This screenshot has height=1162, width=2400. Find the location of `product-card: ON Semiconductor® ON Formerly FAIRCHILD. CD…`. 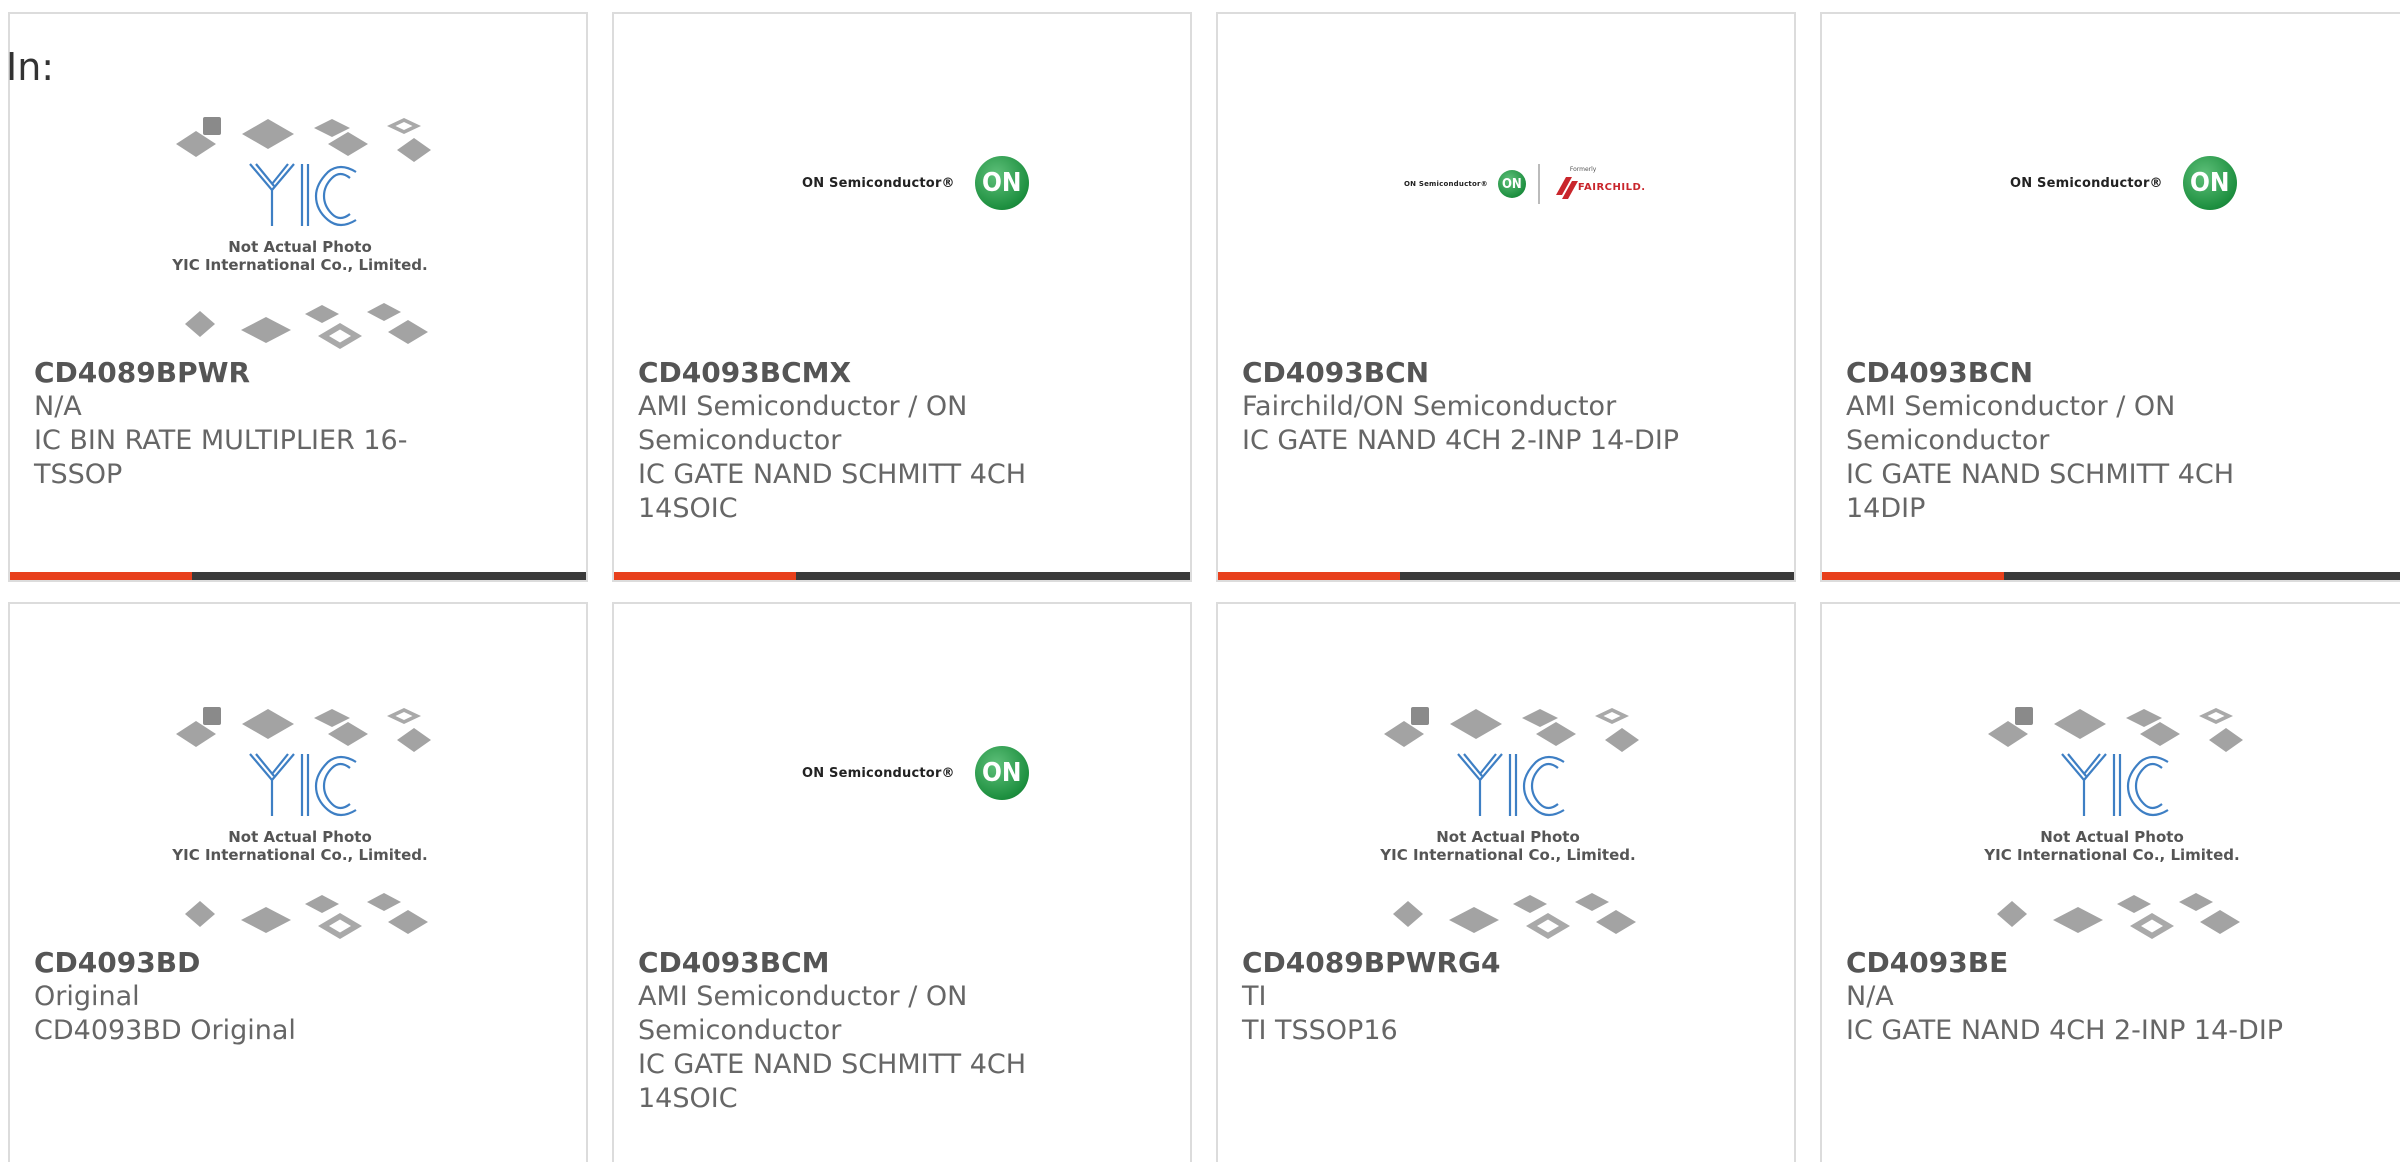

product-card: ON Semiconductor® ON Formerly FAIRCHILD. CD… is located at coordinates (1506, 297).